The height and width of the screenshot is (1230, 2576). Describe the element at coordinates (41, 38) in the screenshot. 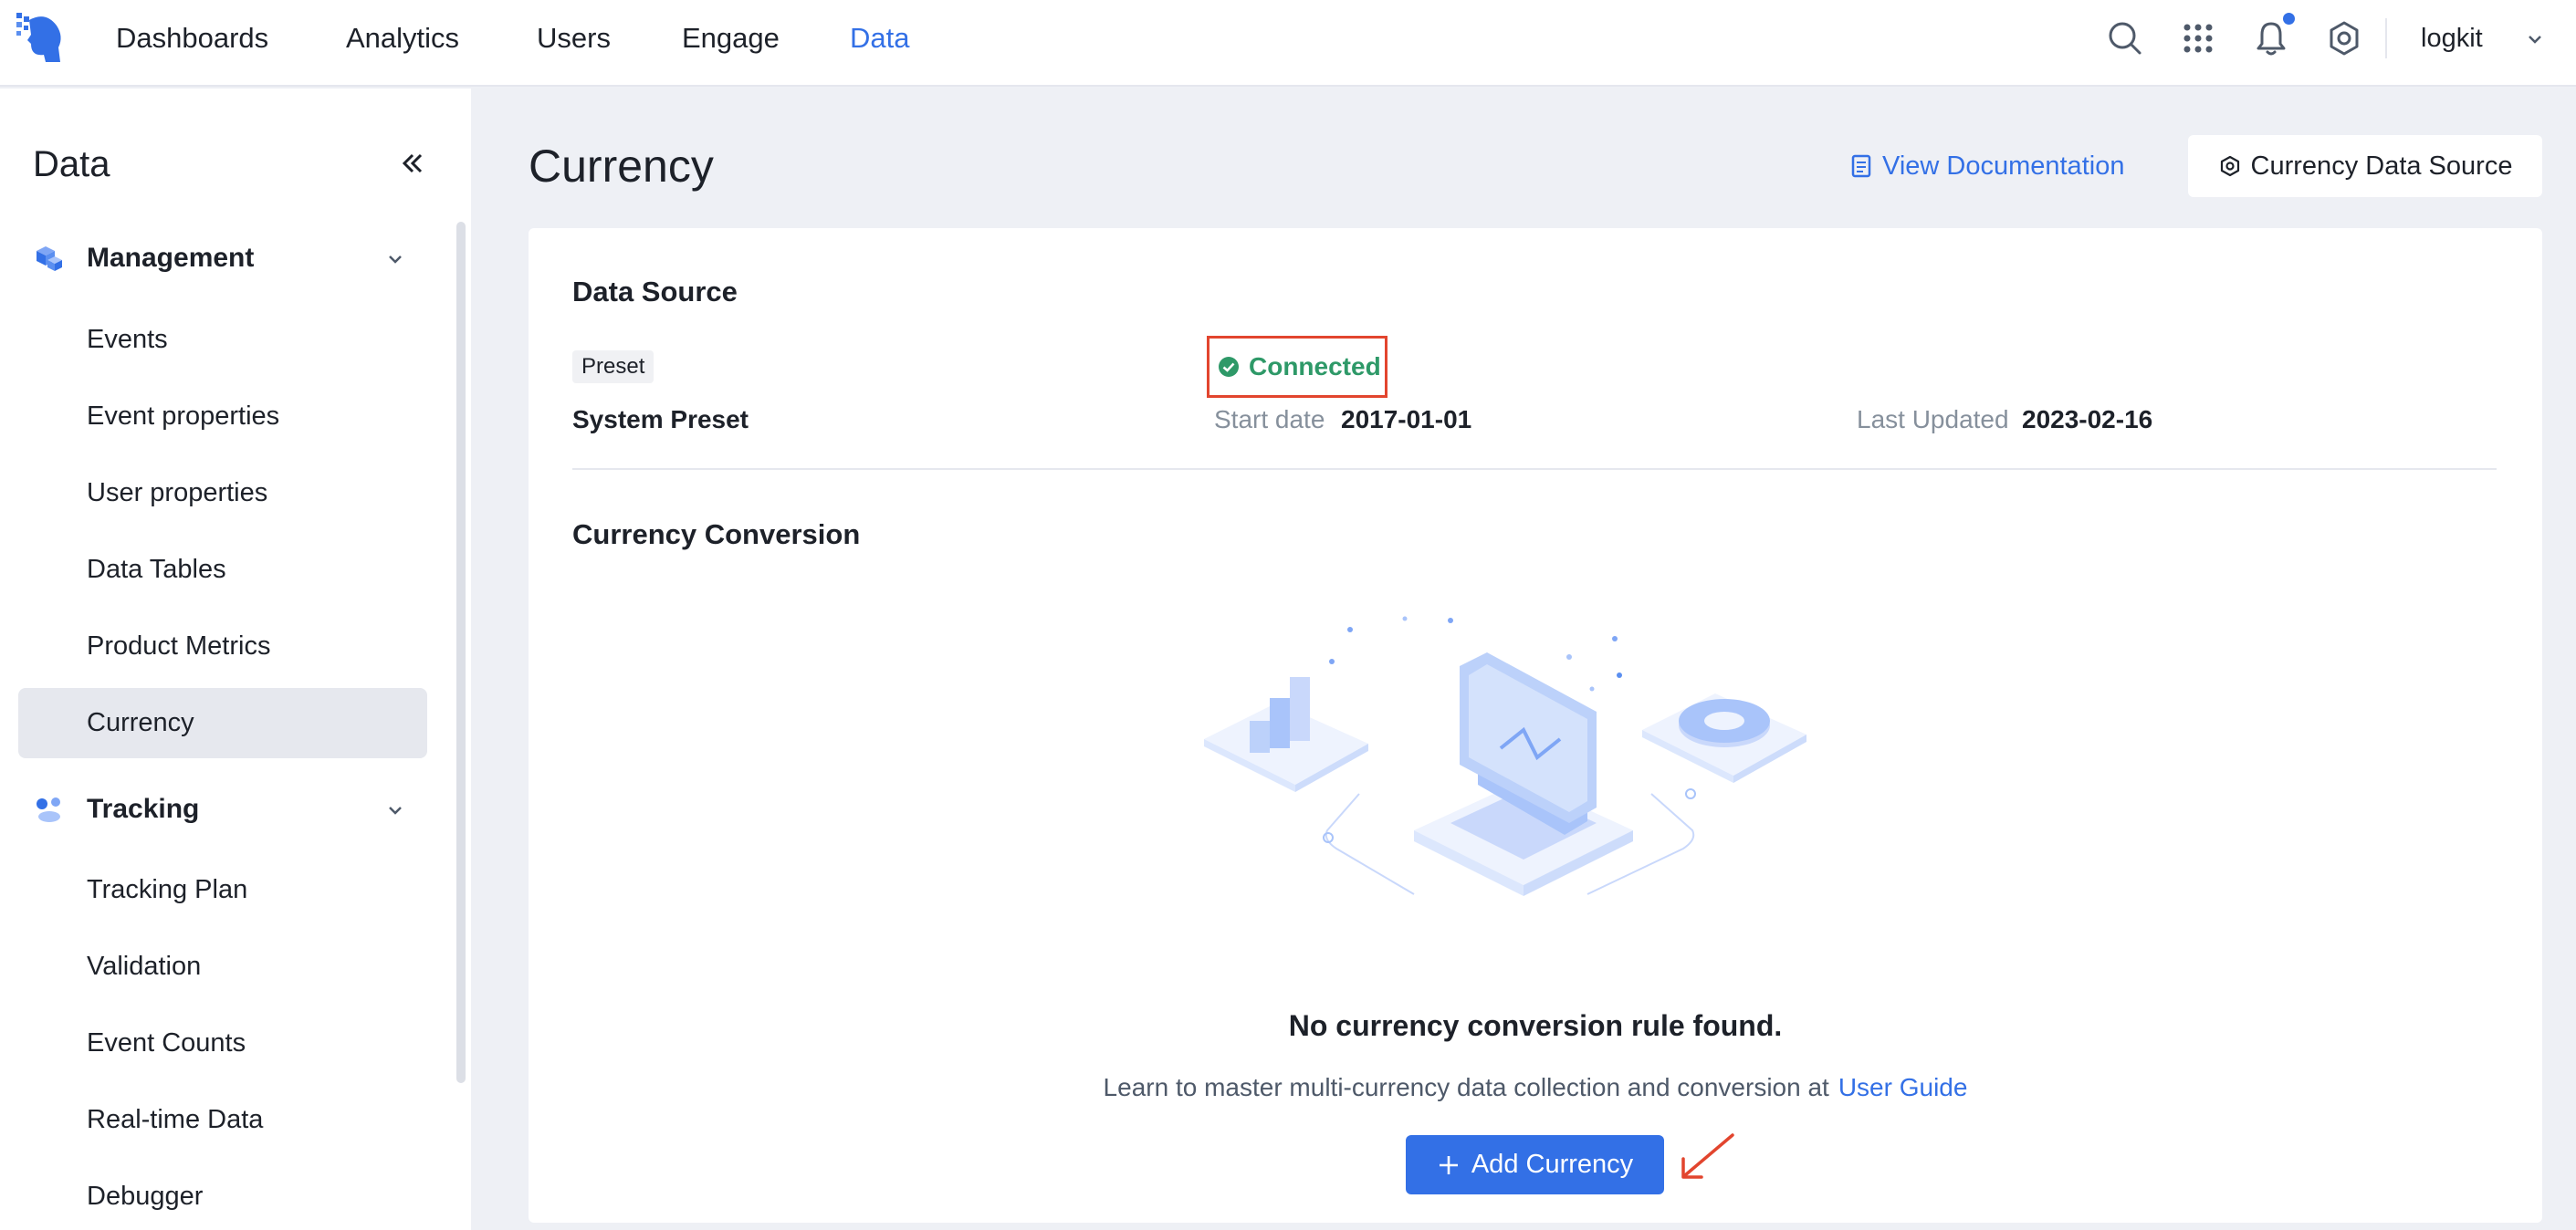

I see `app-logo-icon` at that location.